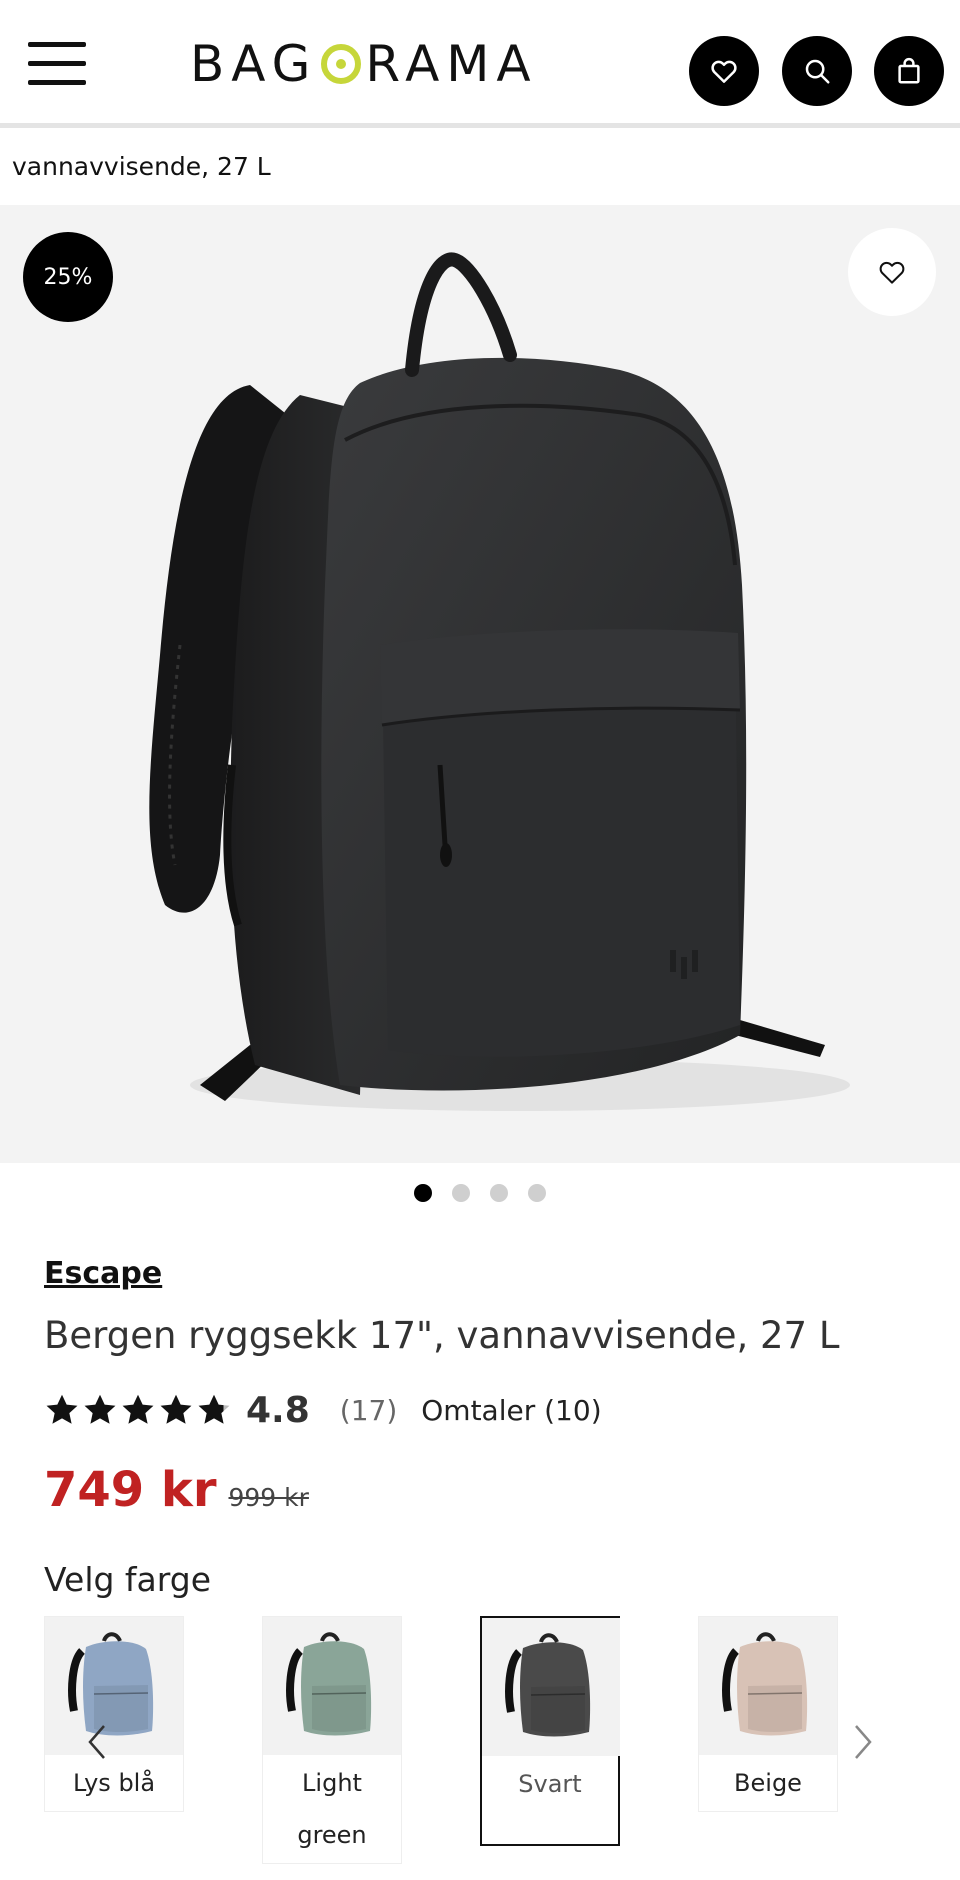 The image size is (960, 1880). I want to click on cart-button, so click(909, 71).